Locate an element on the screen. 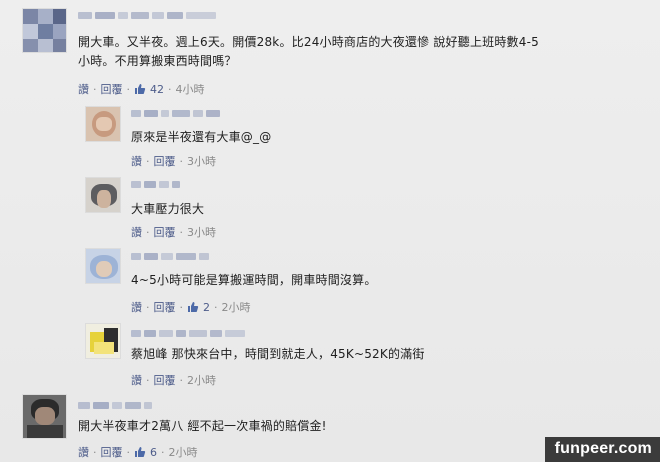  comment-actions: 讚 · 回覆 · 6 · 2小時 is located at coordinates (138, 452).